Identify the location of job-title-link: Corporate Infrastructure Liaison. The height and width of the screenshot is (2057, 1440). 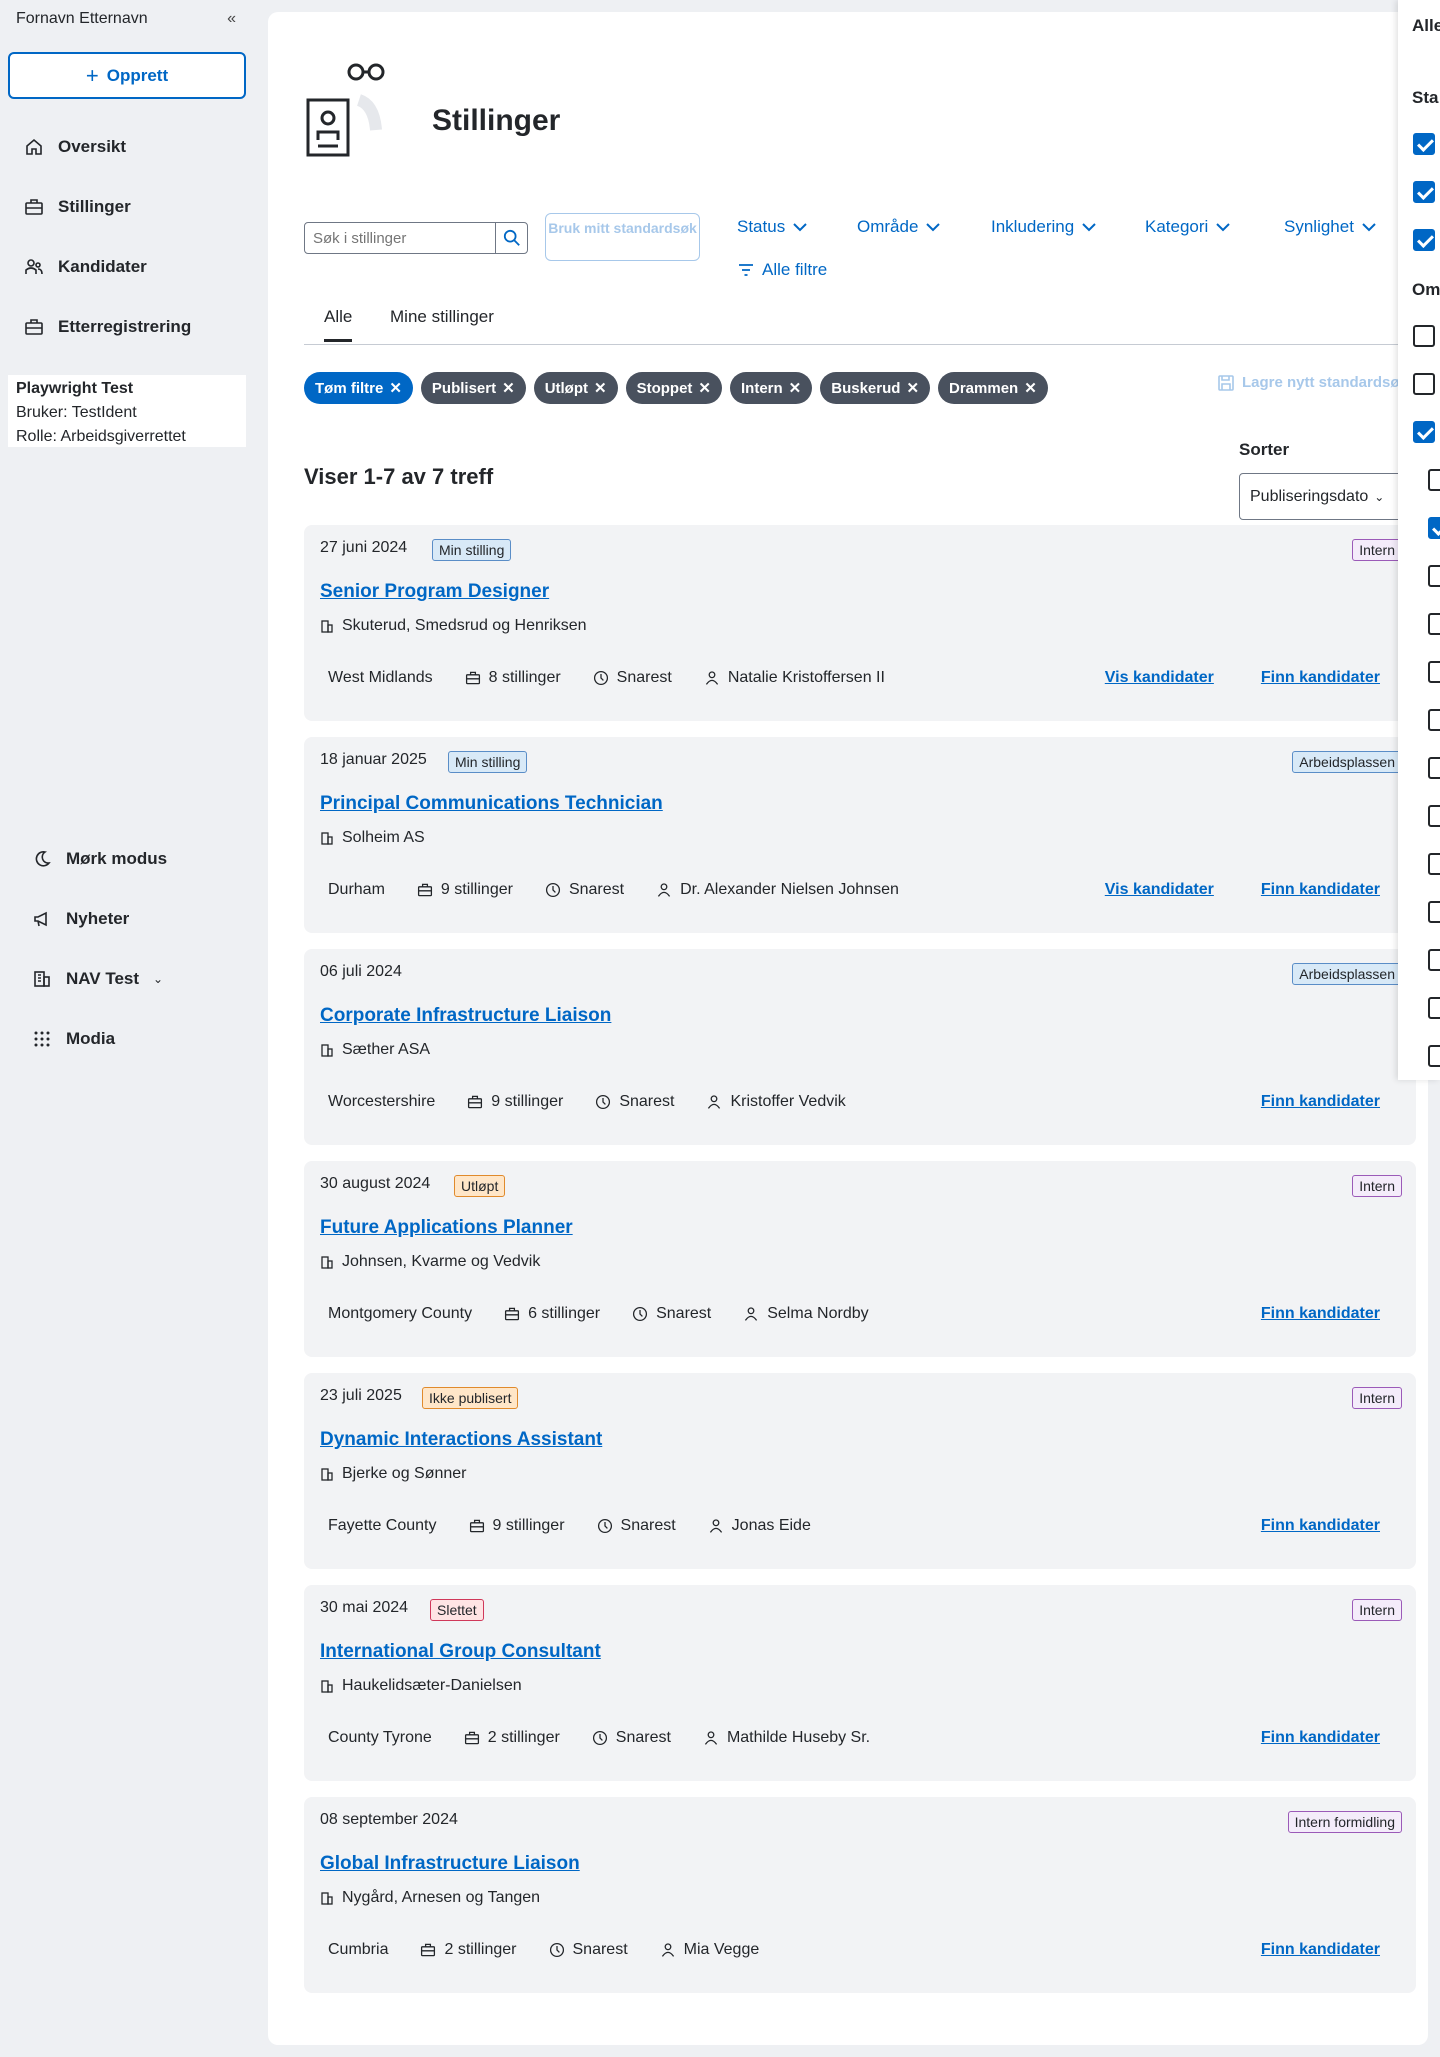
(465, 1016).